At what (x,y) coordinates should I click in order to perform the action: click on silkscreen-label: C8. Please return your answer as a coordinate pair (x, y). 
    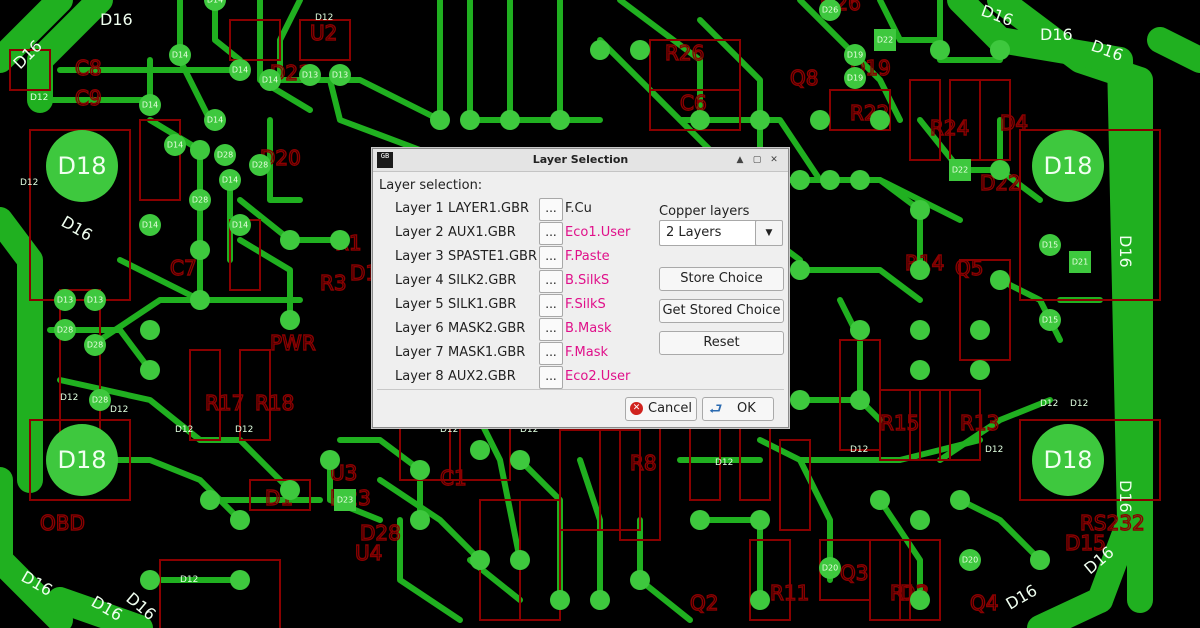
    Looking at the image, I should click on (88, 68).